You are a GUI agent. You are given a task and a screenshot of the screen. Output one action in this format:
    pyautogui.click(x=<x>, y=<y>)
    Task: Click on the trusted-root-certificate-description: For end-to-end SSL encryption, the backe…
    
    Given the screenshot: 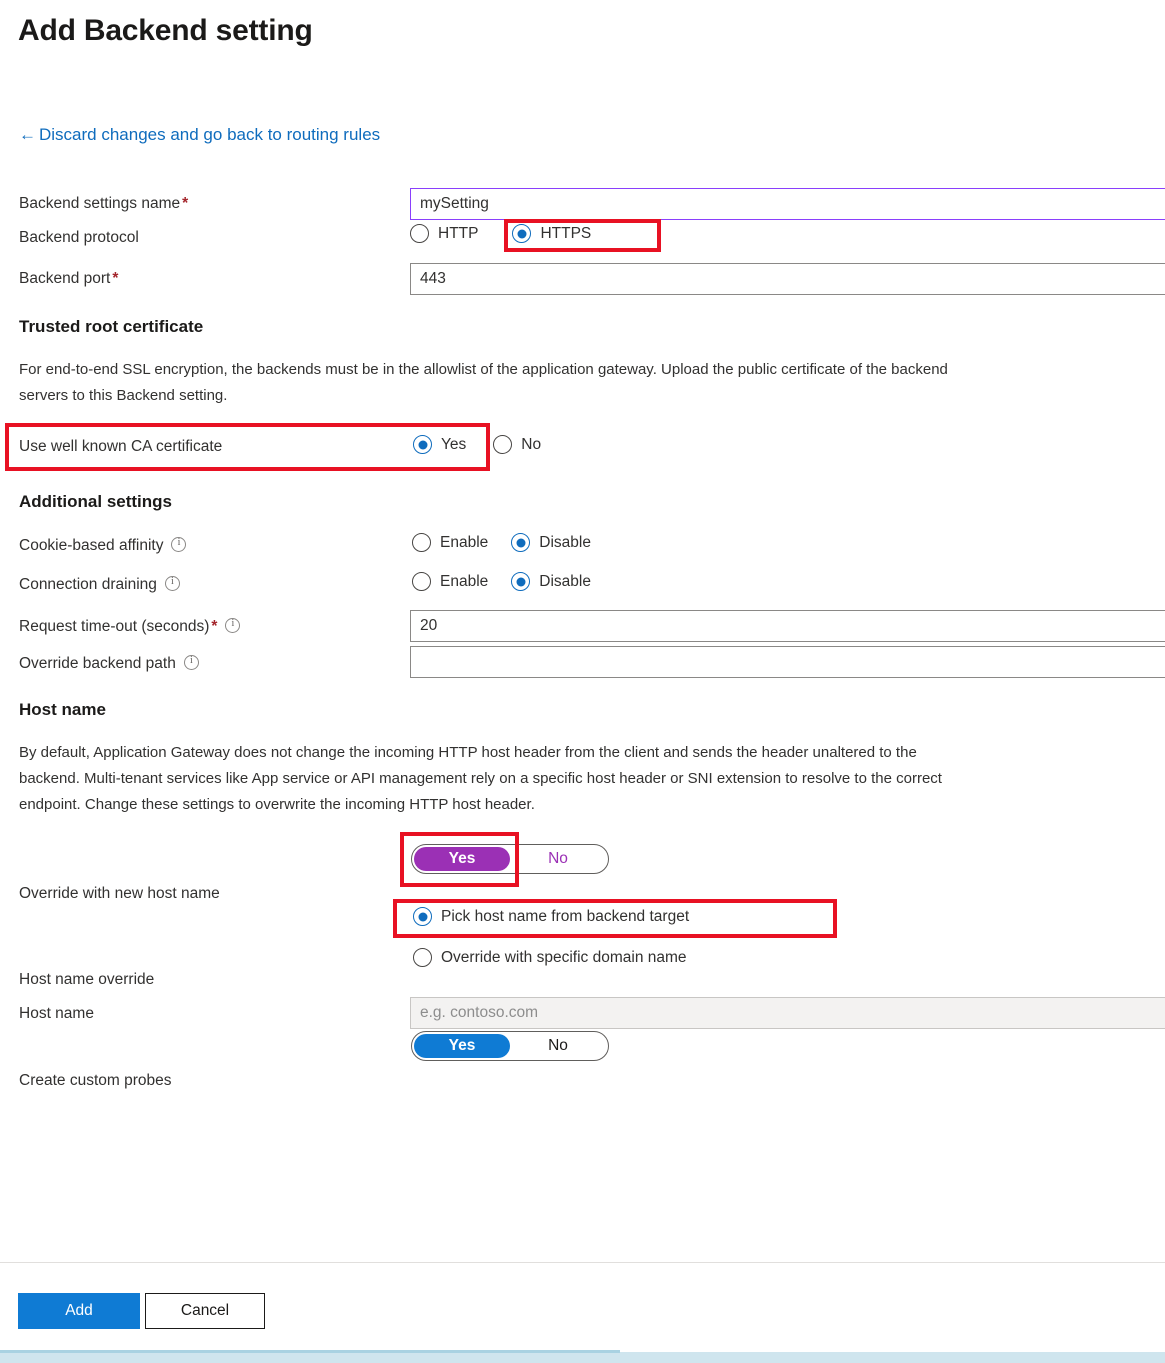 What is the action you would take?
    pyautogui.click(x=483, y=382)
    